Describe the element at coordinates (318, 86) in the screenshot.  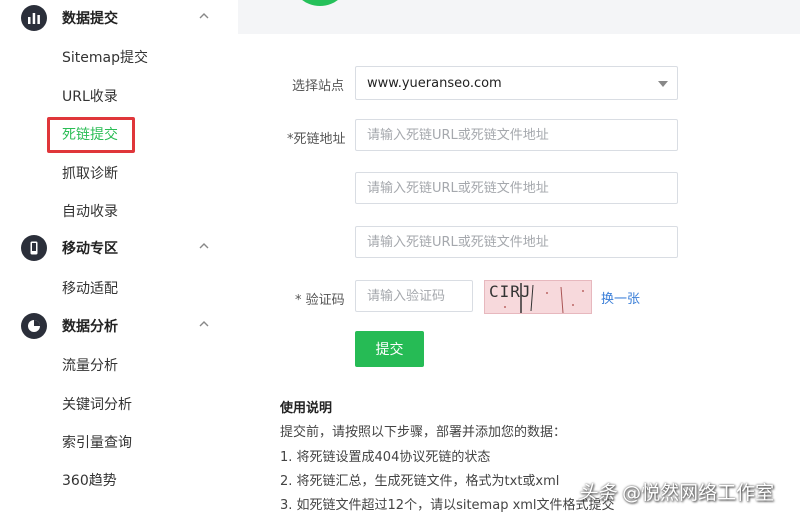
I see `site-label: 选择站点` at that location.